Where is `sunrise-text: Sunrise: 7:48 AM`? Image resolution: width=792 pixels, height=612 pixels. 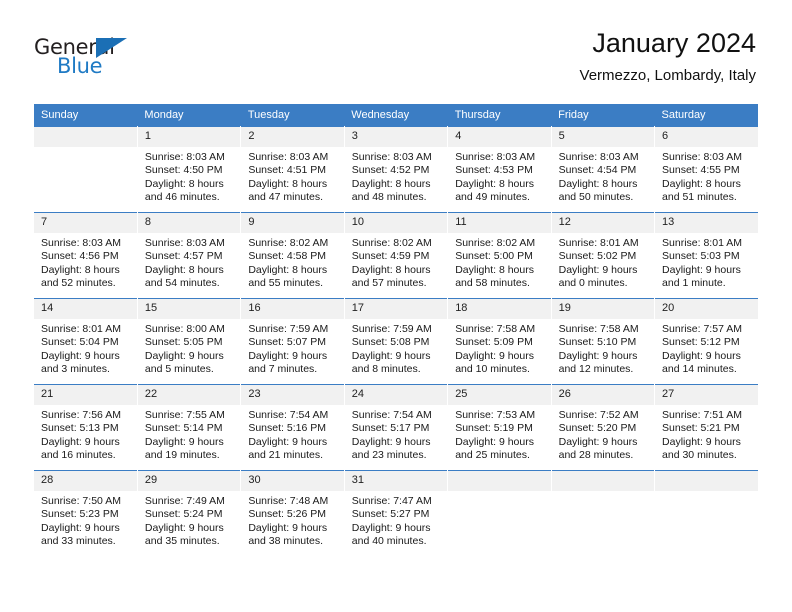
sunrise-text: Sunrise: 7:48 AM is located at coordinates (288, 501).